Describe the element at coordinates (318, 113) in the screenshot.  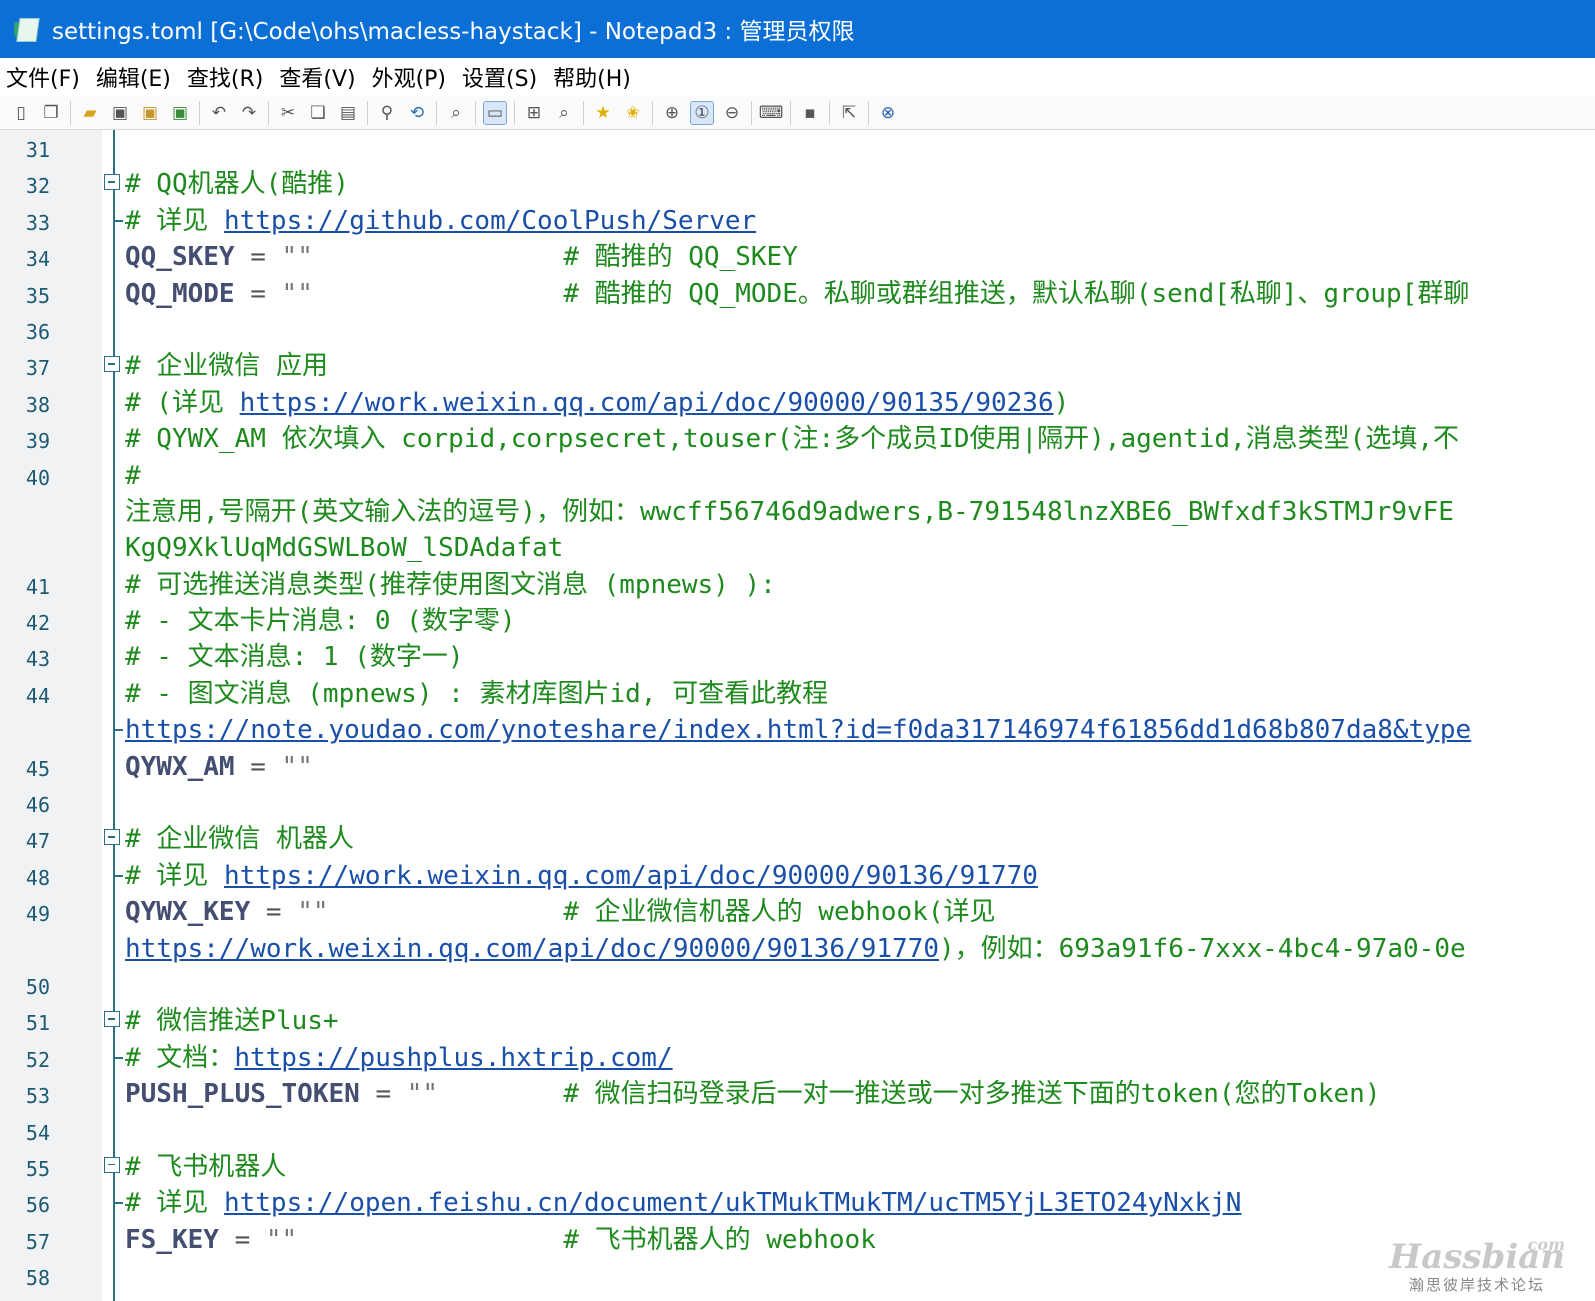
I see `copy-icon: ❏` at that location.